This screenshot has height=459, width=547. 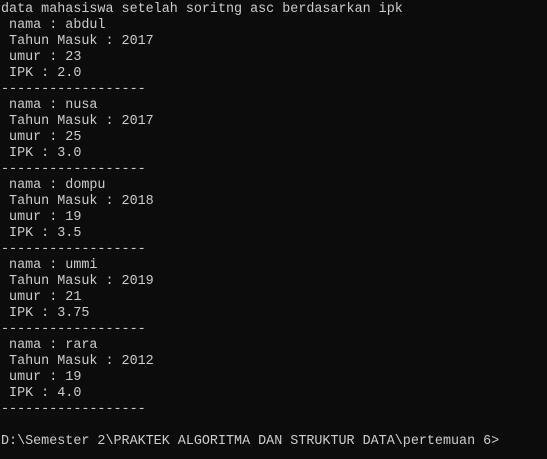 What do you see at coordinates (49, 105) in the screenshot?
I see `record-nama: nama : nusa` at bounding box center [49, 105].